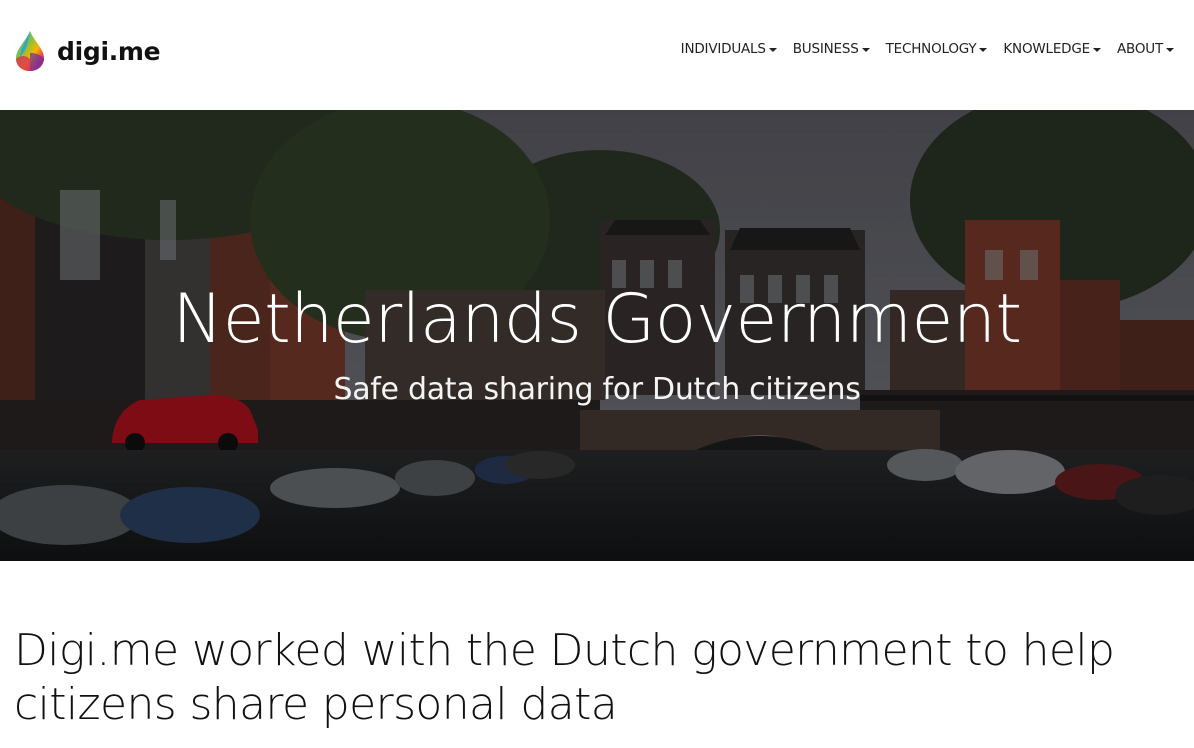 The height and width of the screenshot is (748, 1194). Describe the element at coordinates (109, 51) in the screenshot. I see `brand-name: digi.me` at that location.